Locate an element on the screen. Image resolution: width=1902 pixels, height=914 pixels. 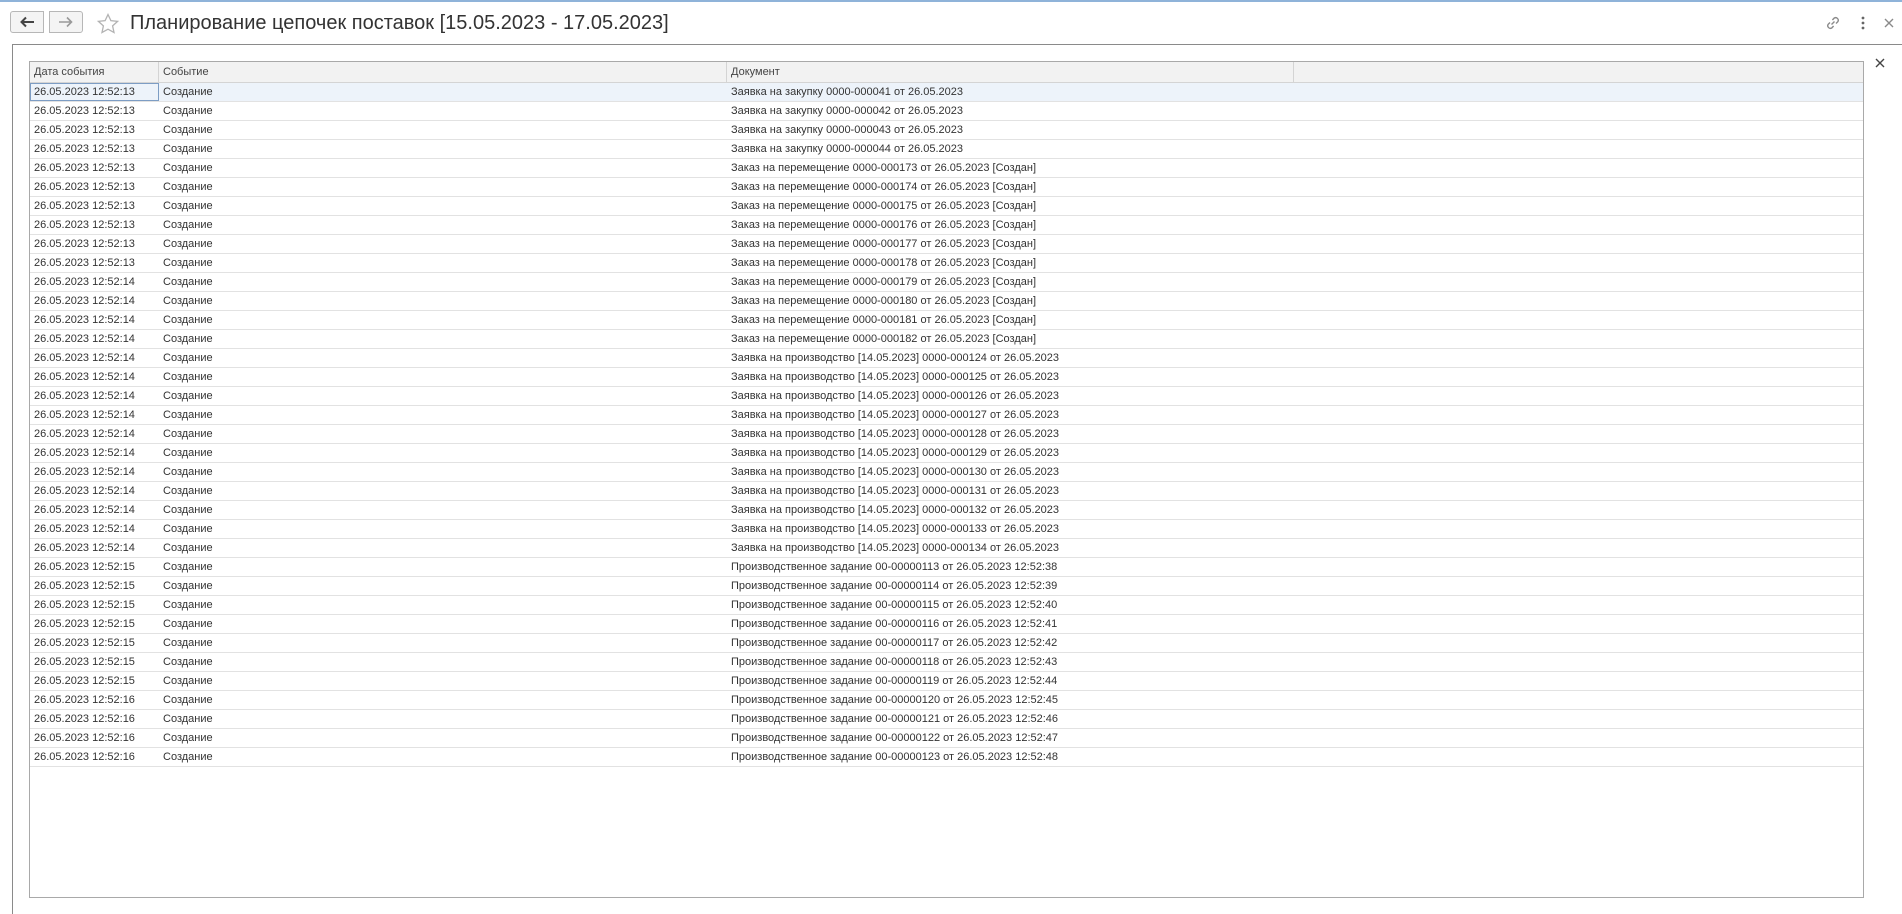
close-window-button is located at coordinates (1889, 23).